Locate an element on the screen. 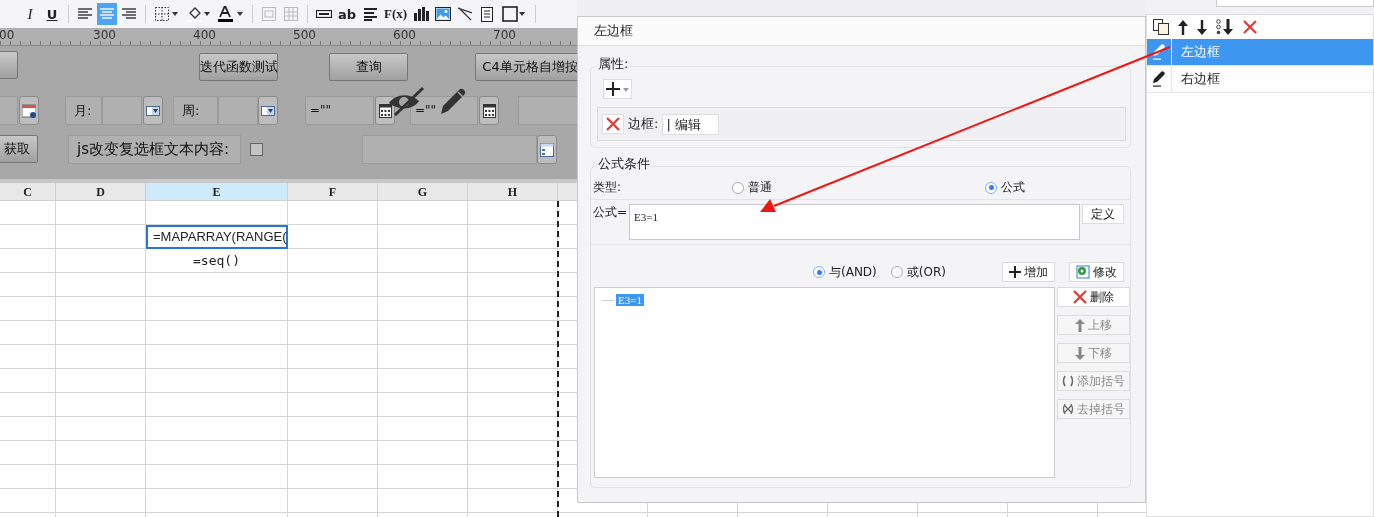 The height and width of the screenshot is (517, 1374). image-icon is located at coordinates (443, 14).